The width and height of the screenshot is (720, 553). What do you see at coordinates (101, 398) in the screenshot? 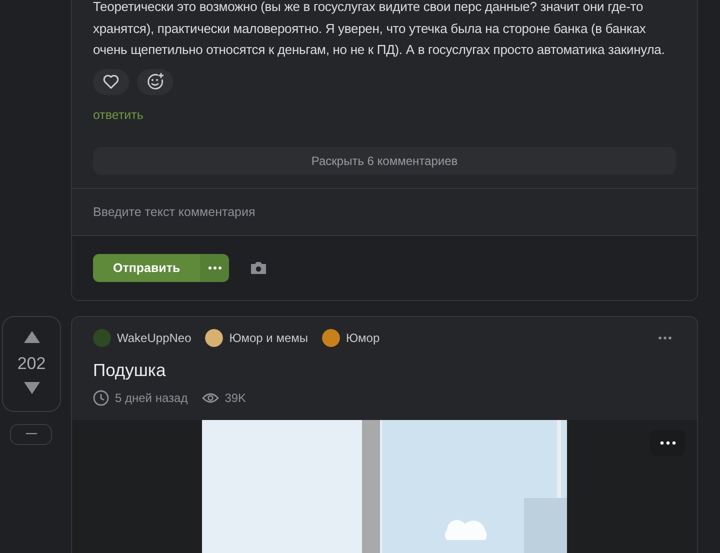
I see `clock-icon` at bounding box center [101, 398].